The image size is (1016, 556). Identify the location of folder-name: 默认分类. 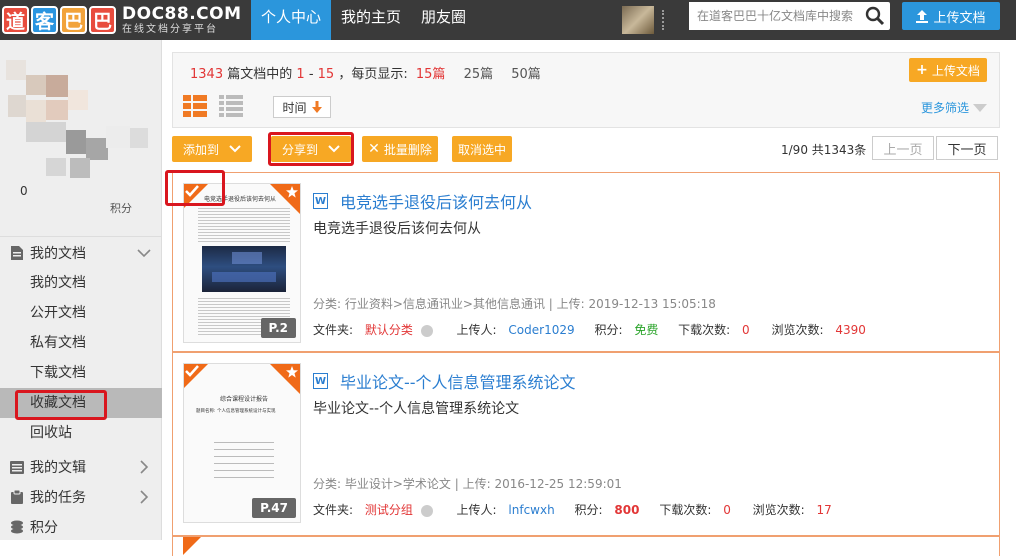
(389, 330).